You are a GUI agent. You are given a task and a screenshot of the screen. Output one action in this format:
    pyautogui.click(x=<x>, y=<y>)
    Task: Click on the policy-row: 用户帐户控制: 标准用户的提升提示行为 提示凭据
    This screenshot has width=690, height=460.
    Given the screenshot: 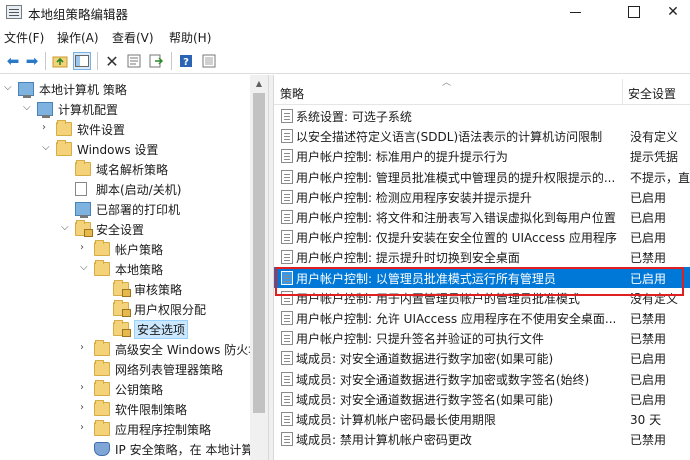 What is the action you would take?
    pyautogui.click(x=482, y=155)
    